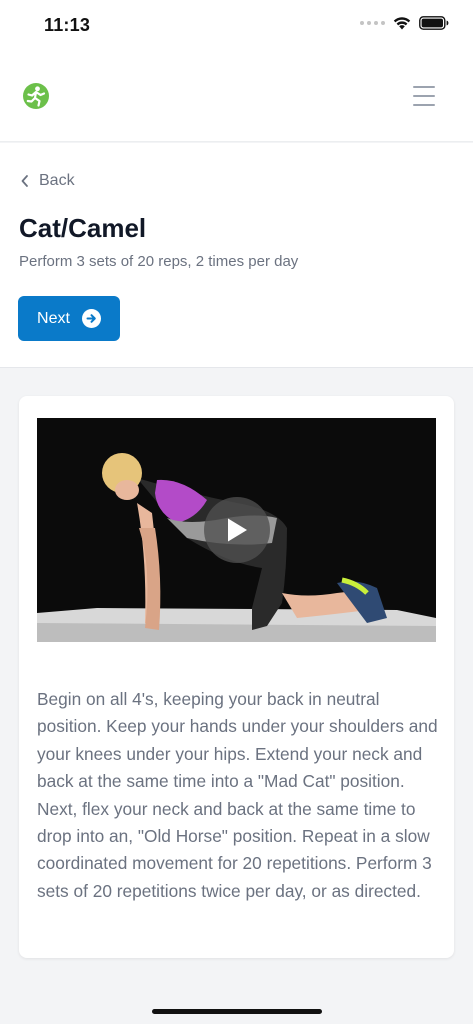 This screenshot has width=473, height=1024. What do you see at coordinates (57, 180) in the screenshot?
I see `back-label: Back` at bounding box center [57, 180].